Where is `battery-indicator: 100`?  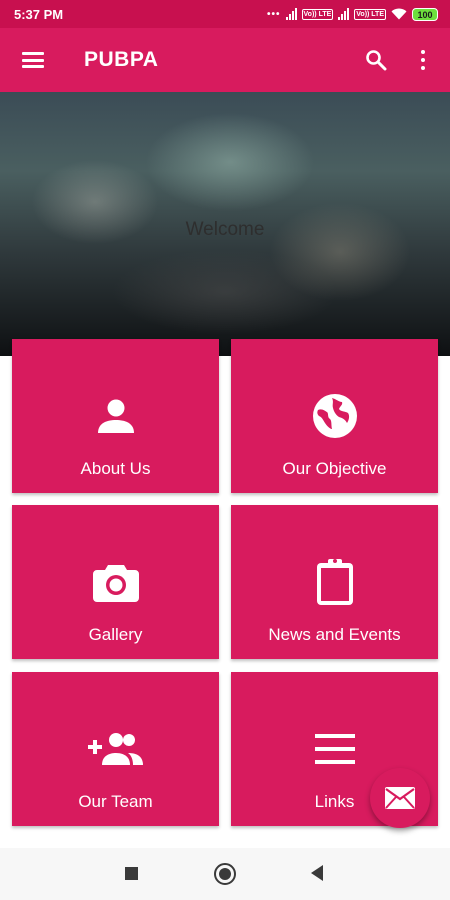 battery-indicator: 100 is located at coordinates (425, 14).